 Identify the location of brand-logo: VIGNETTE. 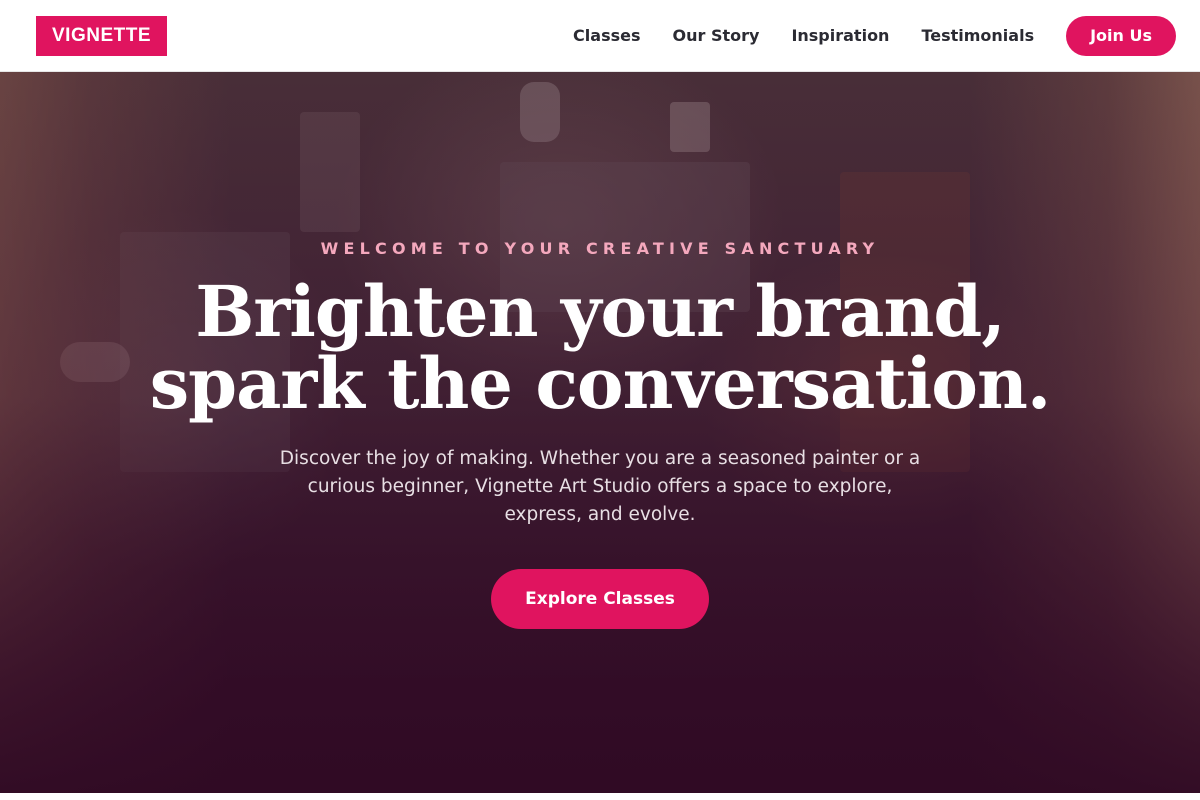
(102, 35).